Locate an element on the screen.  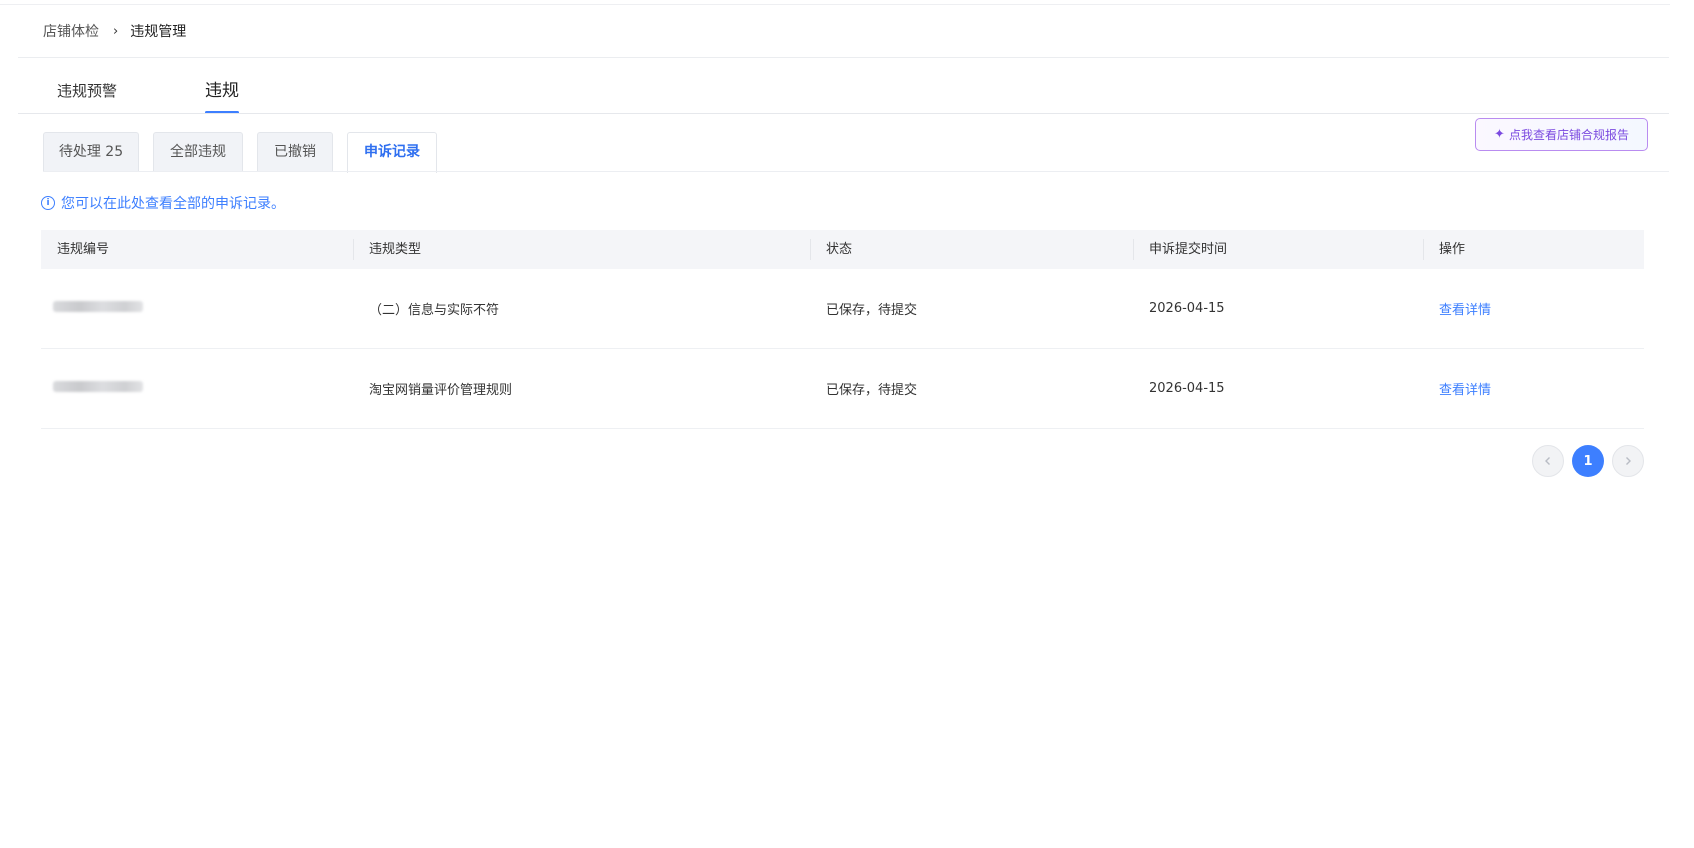
next-page-button is located at coordinates (1628, 461).